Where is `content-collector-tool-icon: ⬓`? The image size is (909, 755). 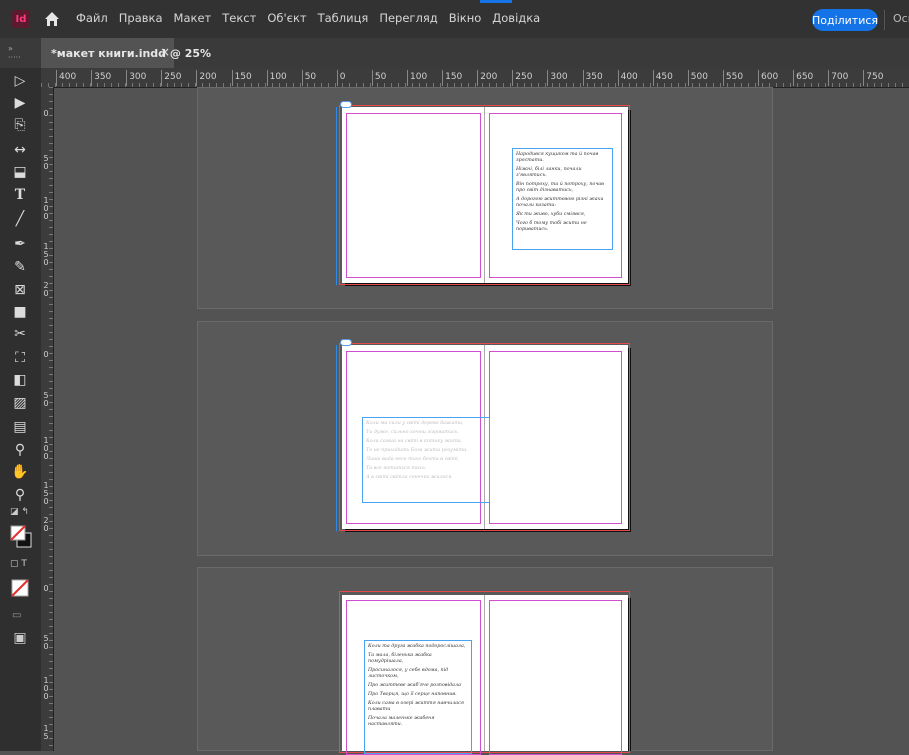 content-collector-tool-icon: ⬓ is located at coordinates (20, 172).